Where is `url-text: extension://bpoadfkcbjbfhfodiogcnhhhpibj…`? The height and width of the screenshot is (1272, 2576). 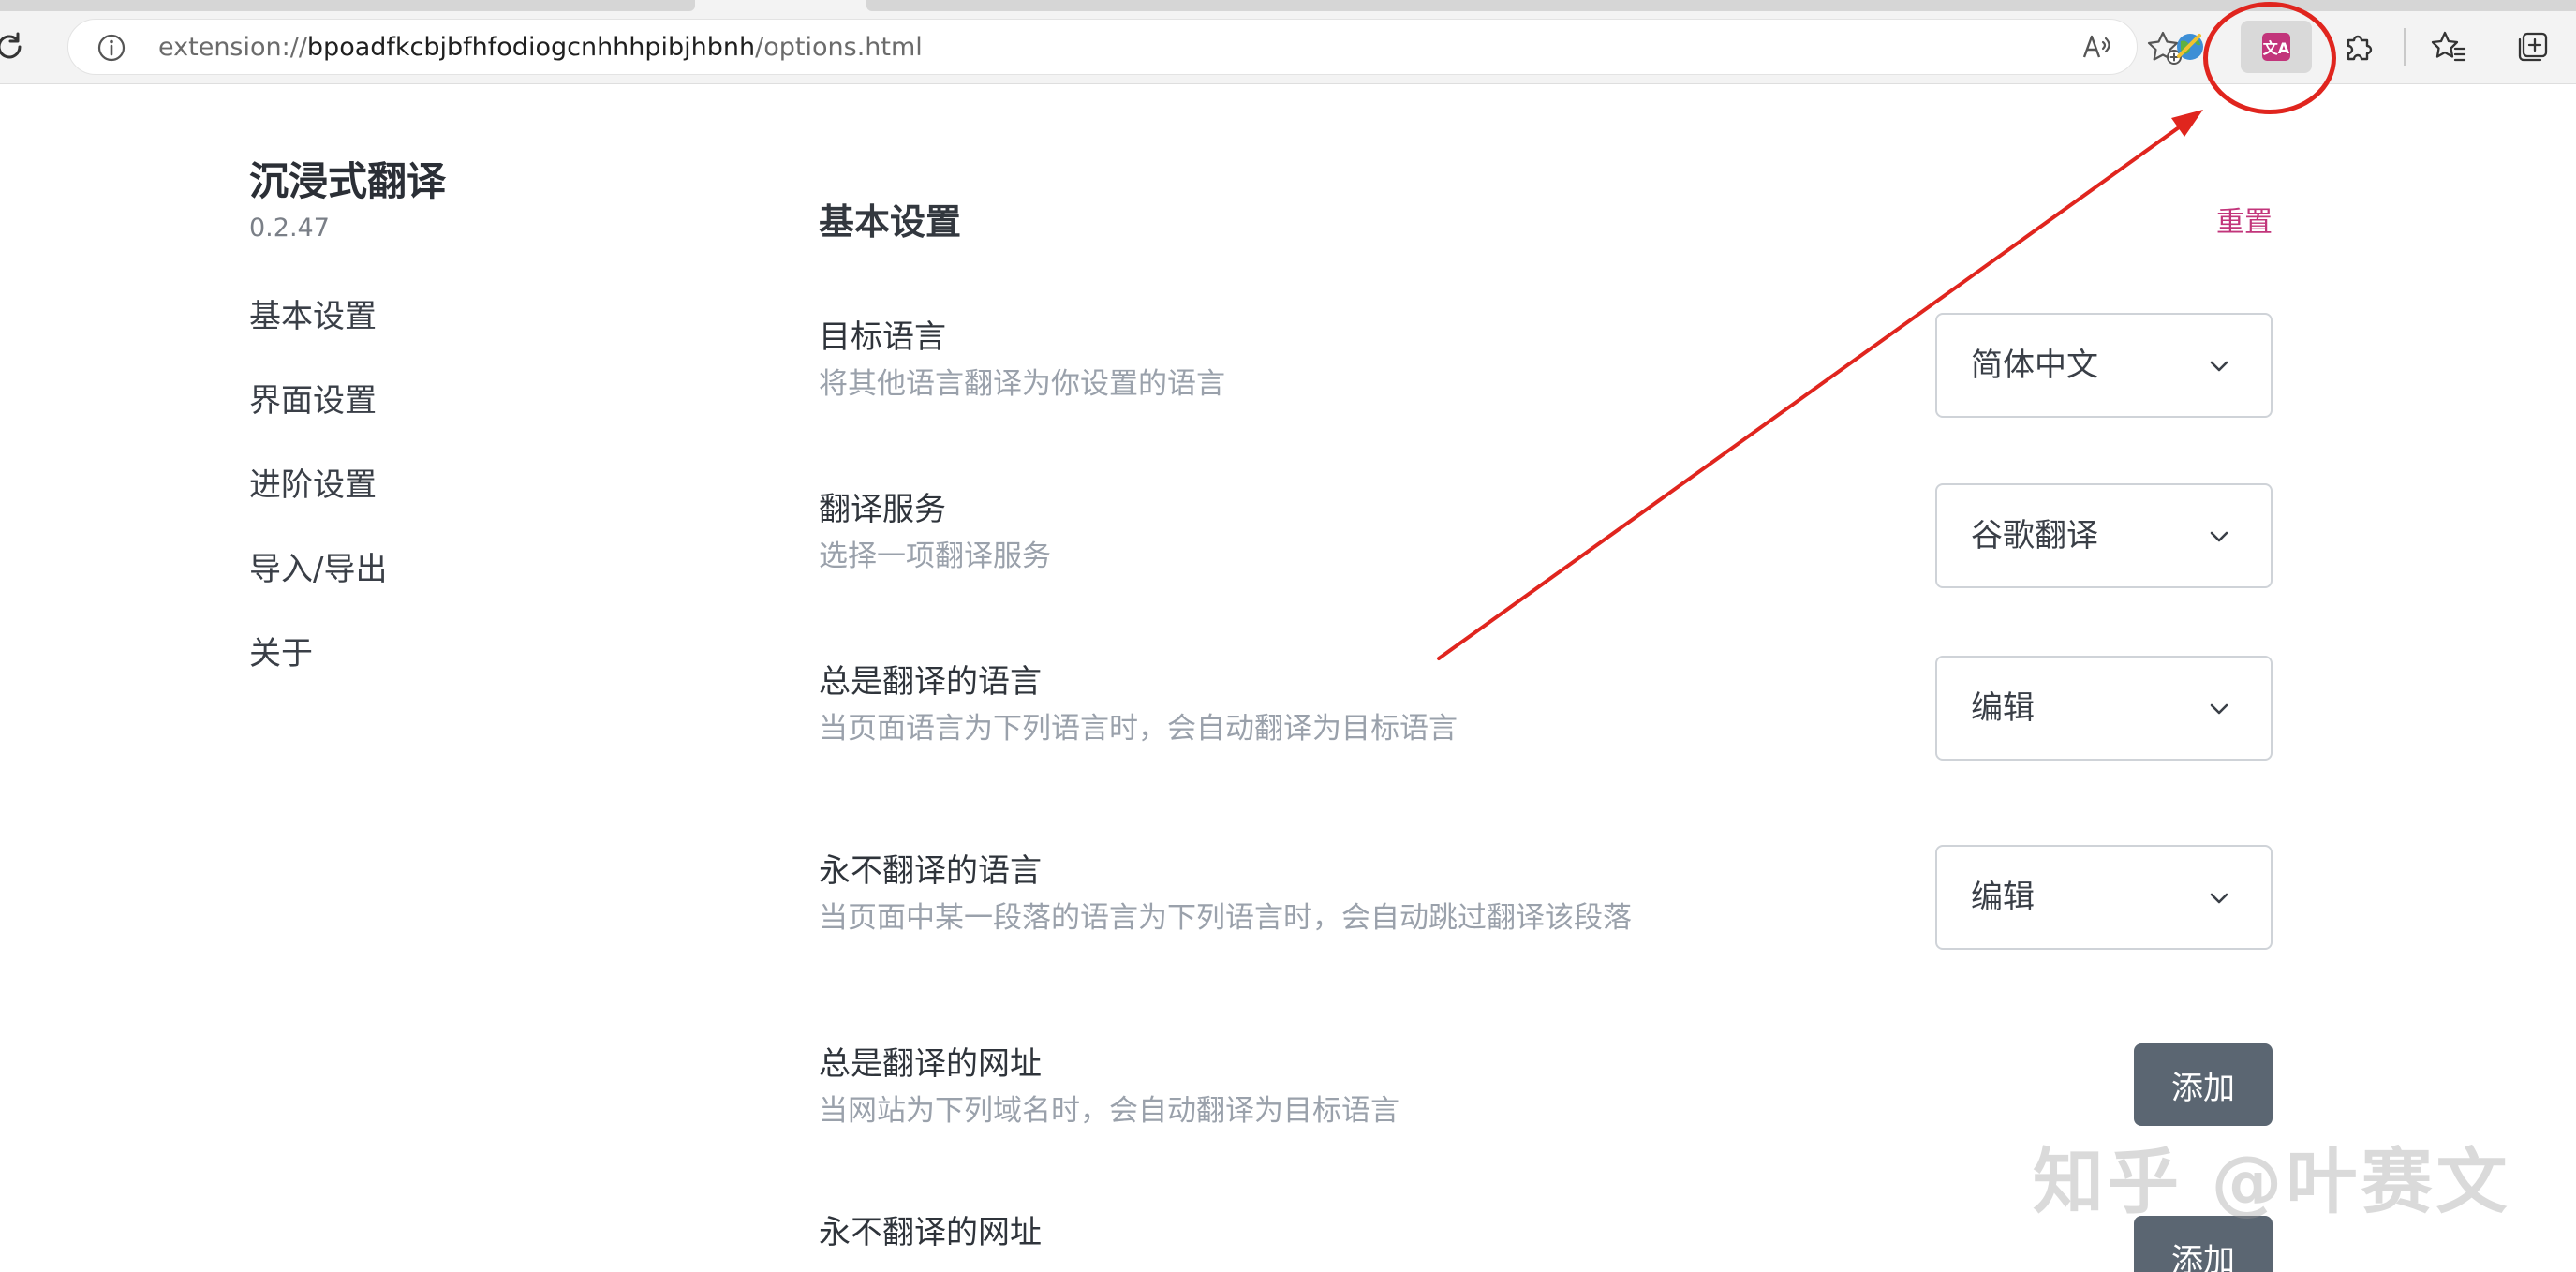 url-text: extension://bpoadfkcbjbfhfodiogcnhhhpibj… is located at coordinates (540, 48).